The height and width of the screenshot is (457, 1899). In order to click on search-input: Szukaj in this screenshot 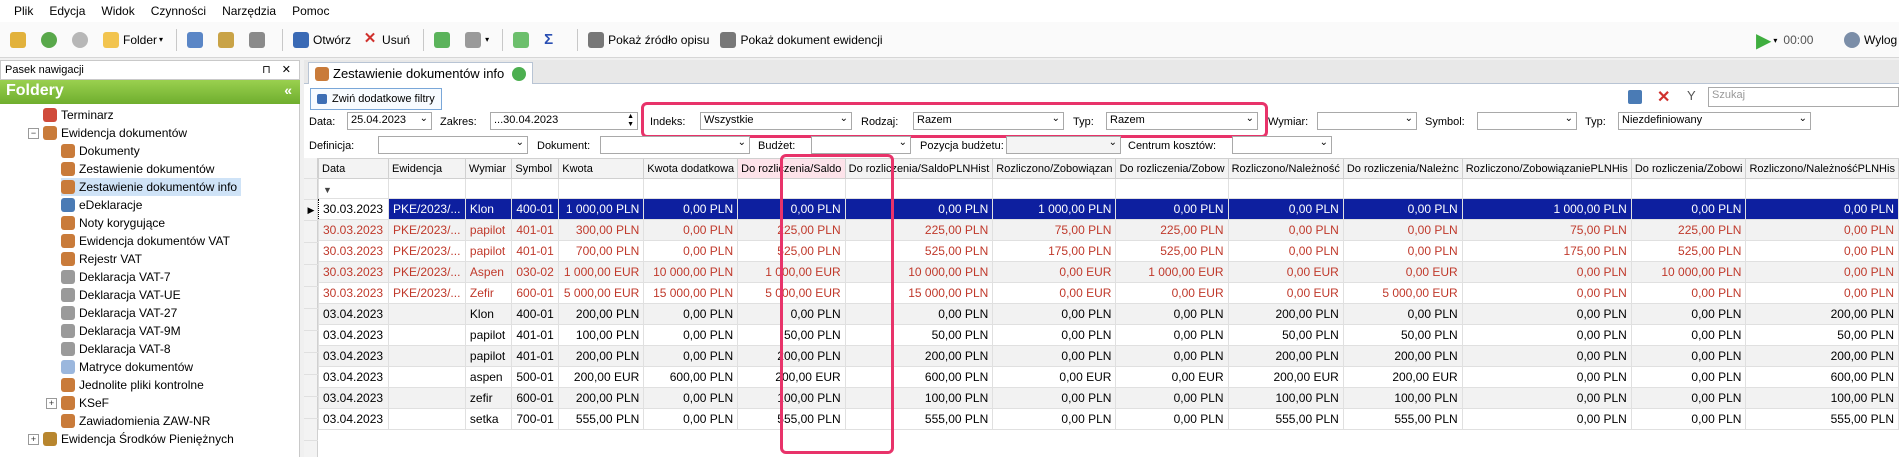, I will do `click(1803, 97)`.